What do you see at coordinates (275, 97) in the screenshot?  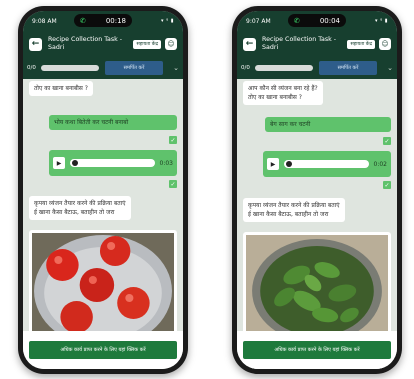 I see `message-line: तोए का खाना बनाबीस ?` at bounding box center [275, 97].